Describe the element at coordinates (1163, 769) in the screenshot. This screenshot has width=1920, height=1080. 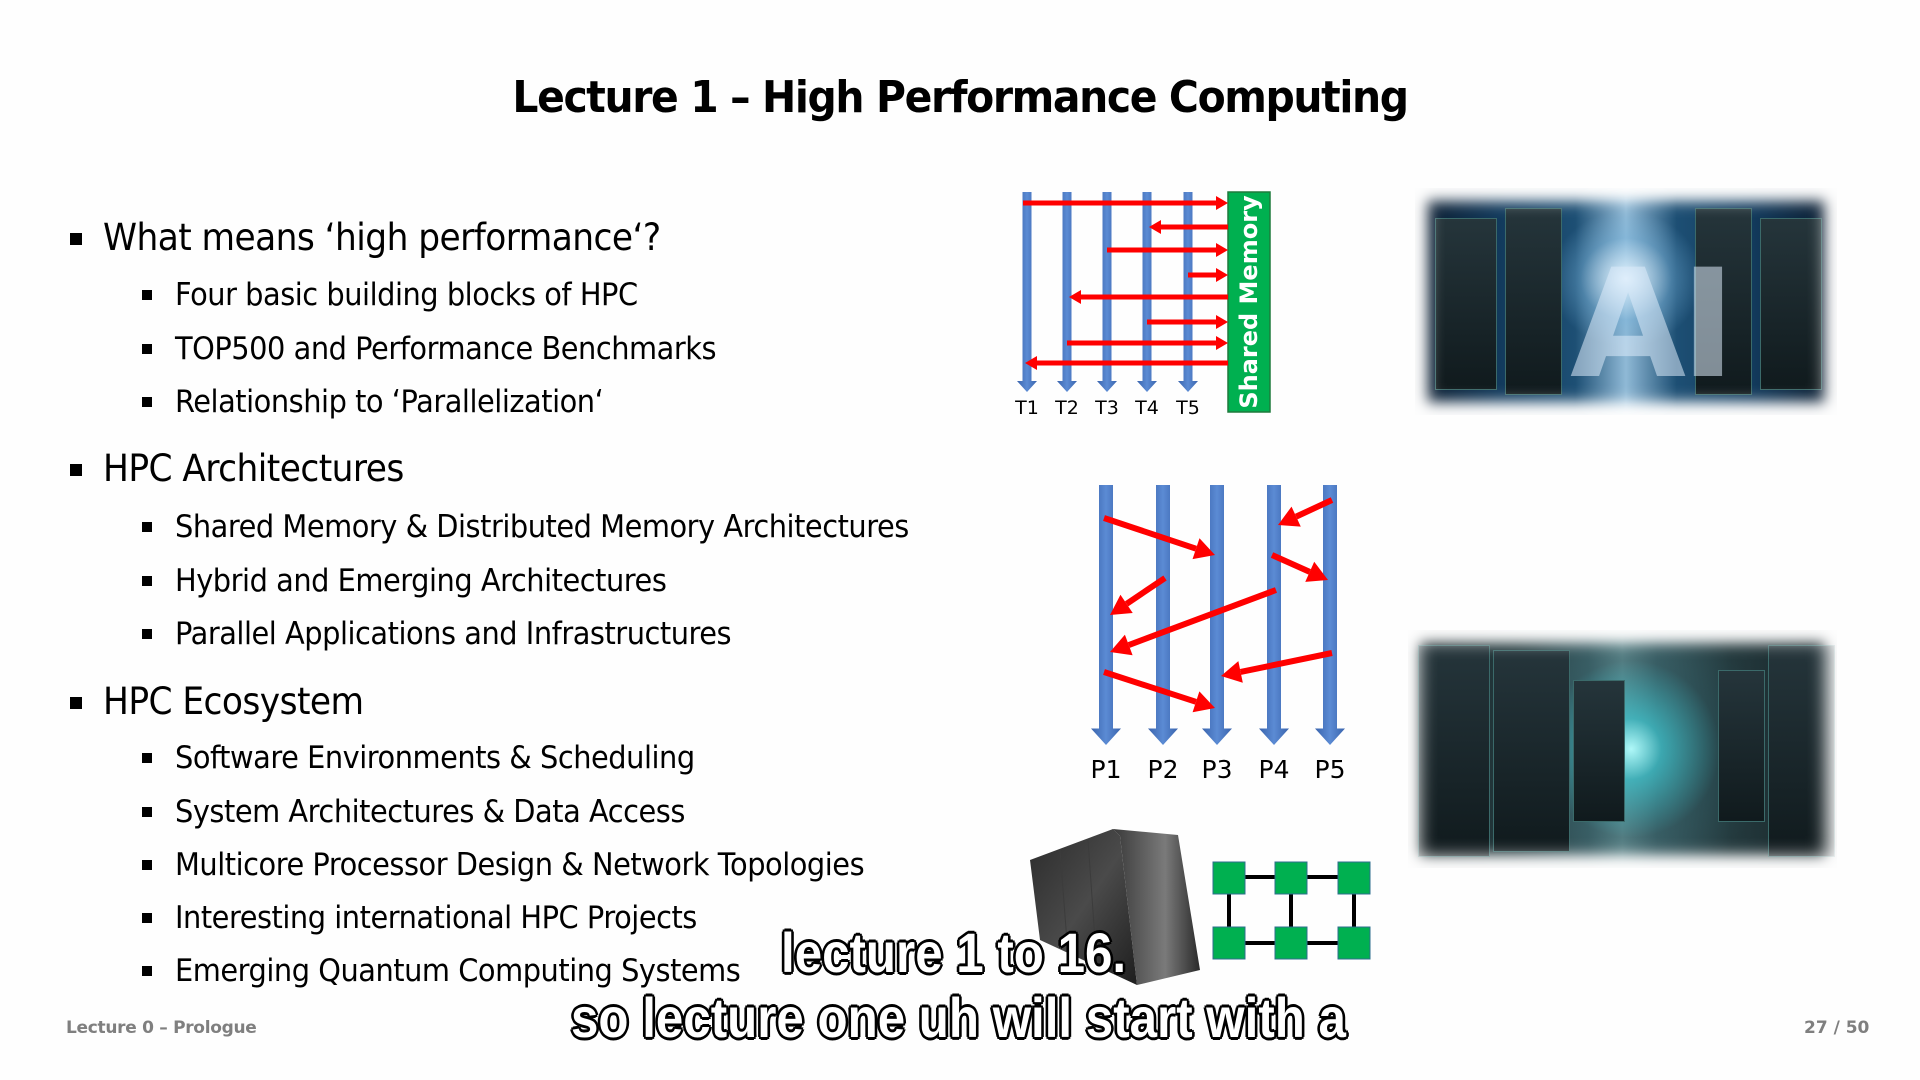
I see `process-label: P2` at that location.